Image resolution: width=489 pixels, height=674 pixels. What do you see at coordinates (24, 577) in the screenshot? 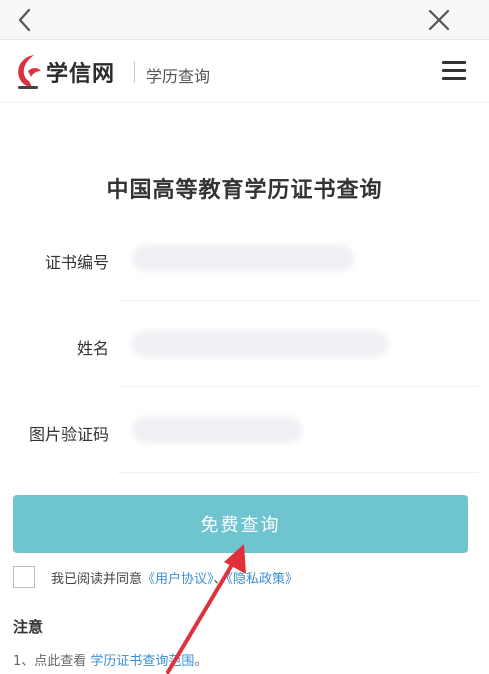
I see `agree-checkbox` at bounding box center [24, 577].